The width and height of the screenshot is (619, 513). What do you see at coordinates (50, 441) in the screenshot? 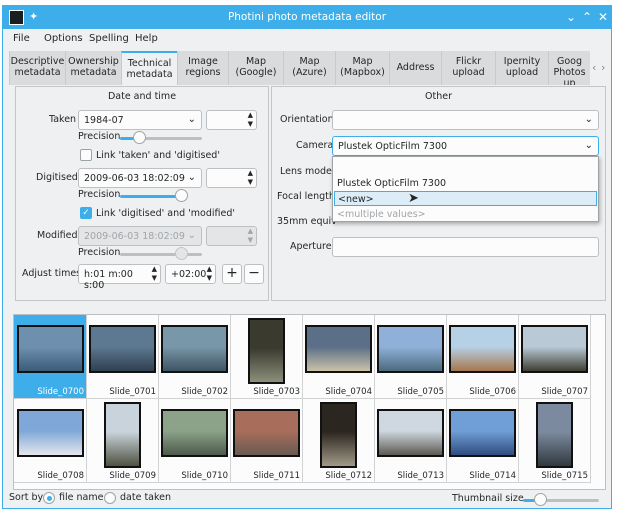
I see `thumbnail-item: Slide_0708` at bounding box center [50, 441].